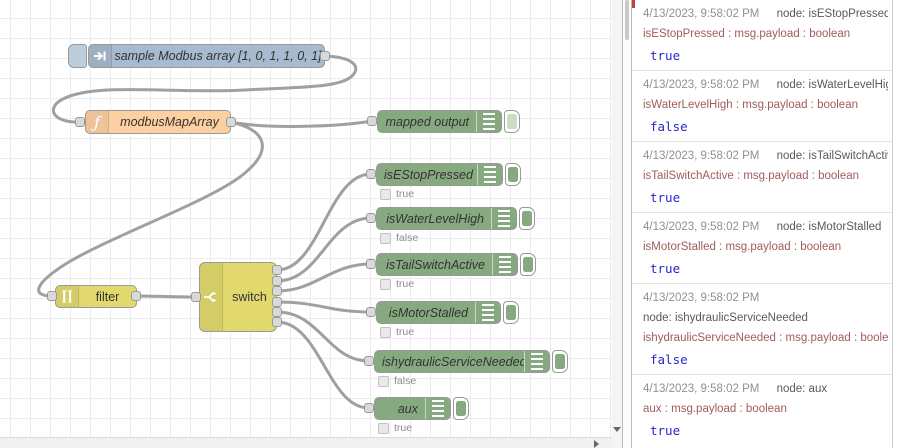 The image size is (905, 448). What do you see at coordinates (107, 296) in the screenshot?
I see `node-label: filter` at bounding box center [107, 296].